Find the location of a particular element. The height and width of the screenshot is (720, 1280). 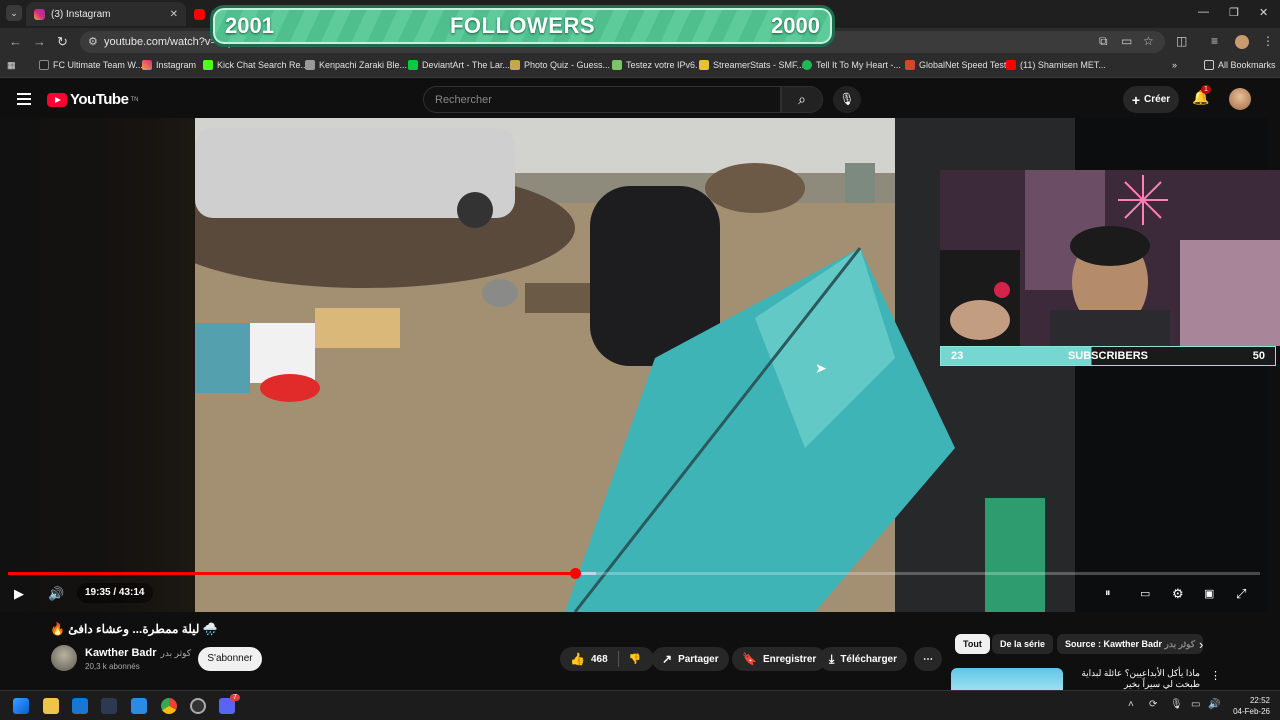

bookmark-instagram: Instagram is located at coordinates (169, 65).